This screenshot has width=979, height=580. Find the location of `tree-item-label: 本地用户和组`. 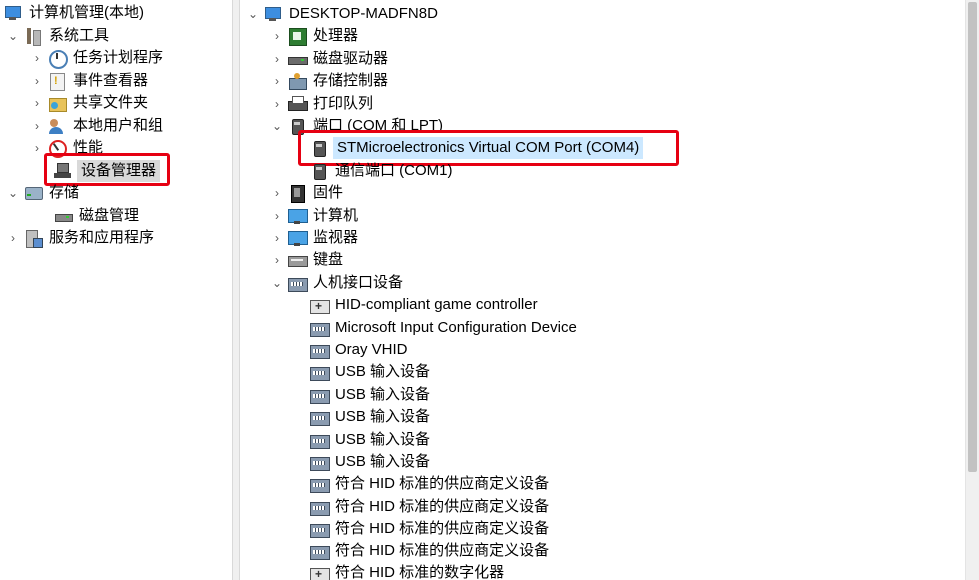

tree-item-label: 本地用户和组 is located at coordinates (118, 125).